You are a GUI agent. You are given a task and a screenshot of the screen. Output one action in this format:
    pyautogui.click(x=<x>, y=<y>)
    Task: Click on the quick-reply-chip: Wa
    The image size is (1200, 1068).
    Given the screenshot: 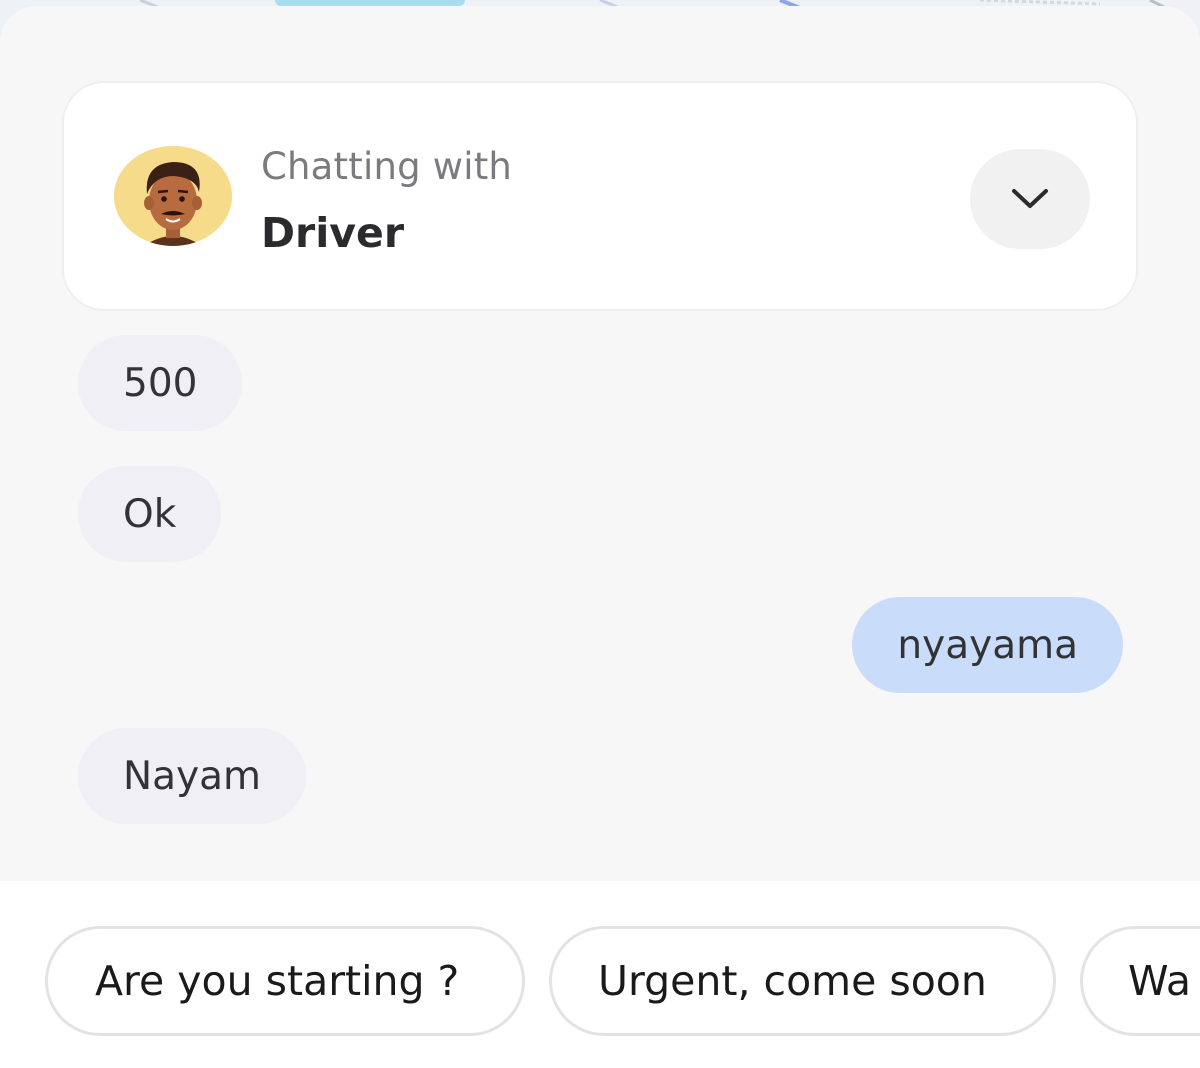 What is the action you would take?
    pyautogui.click(x=1140, y=981)
    